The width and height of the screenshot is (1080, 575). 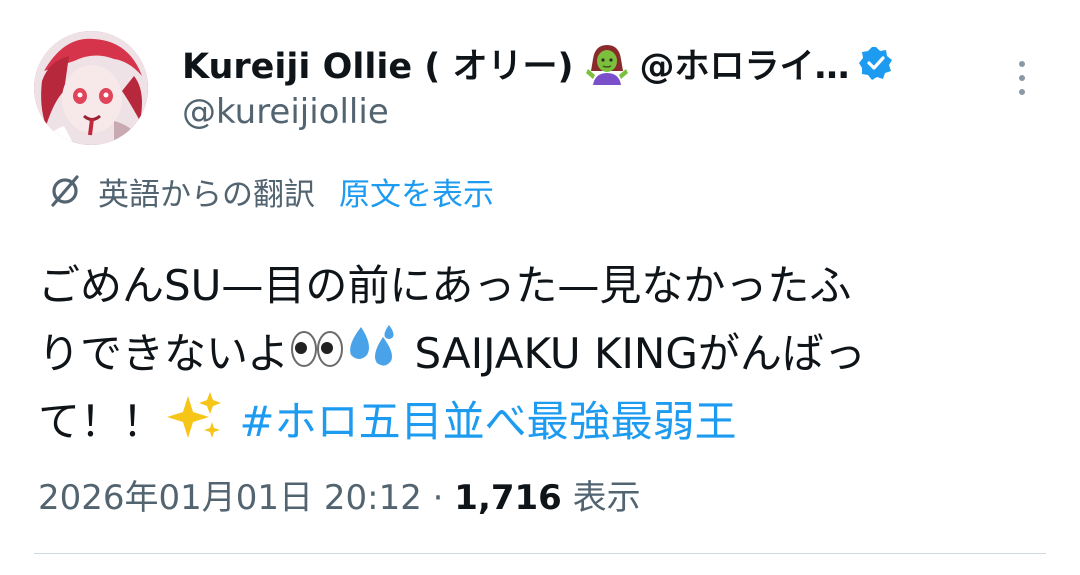 What do you see at coordinates (377, 63) in the screenshot?
I see `author-display-name: Kureiji Ollie ( オリー)` at bounding box center [377, 63].